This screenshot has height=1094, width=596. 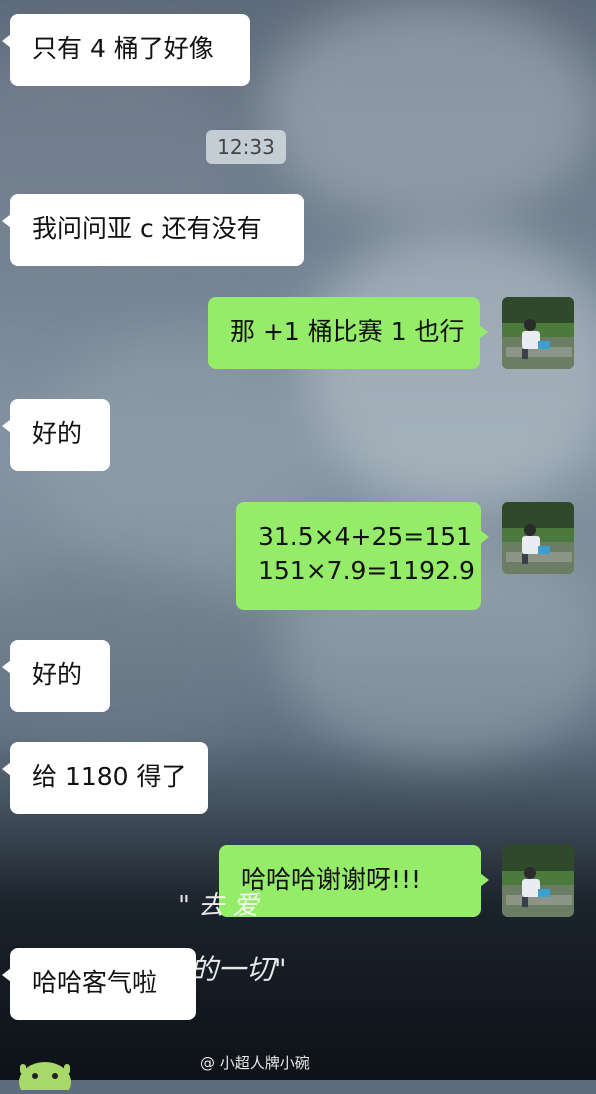 What do you see at coordinates (123, 48) in the screenshot?
I see `message-text: 只有 4 桶了好像` at bounding box center [123, 48].